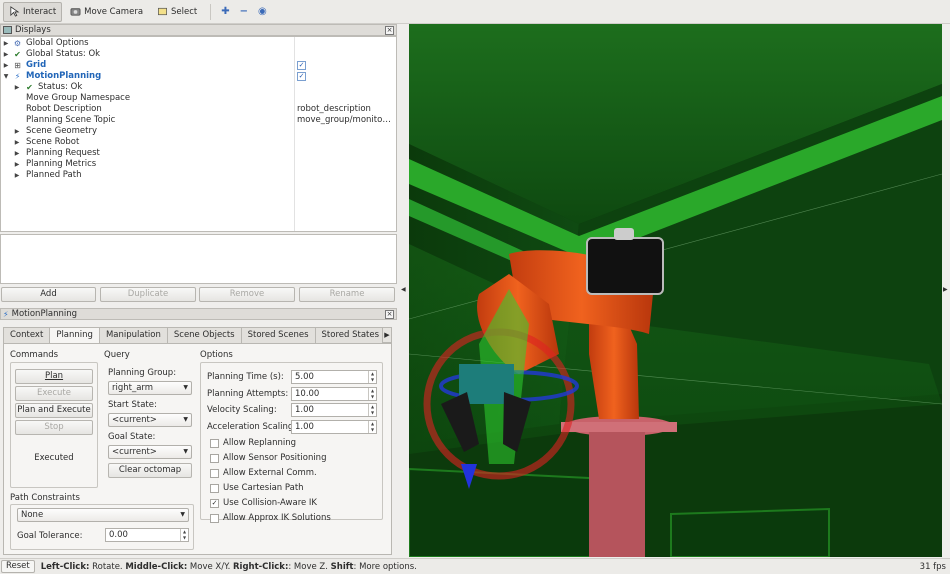  I want to click on planning-time-value: 5.00, so click(304, 377).